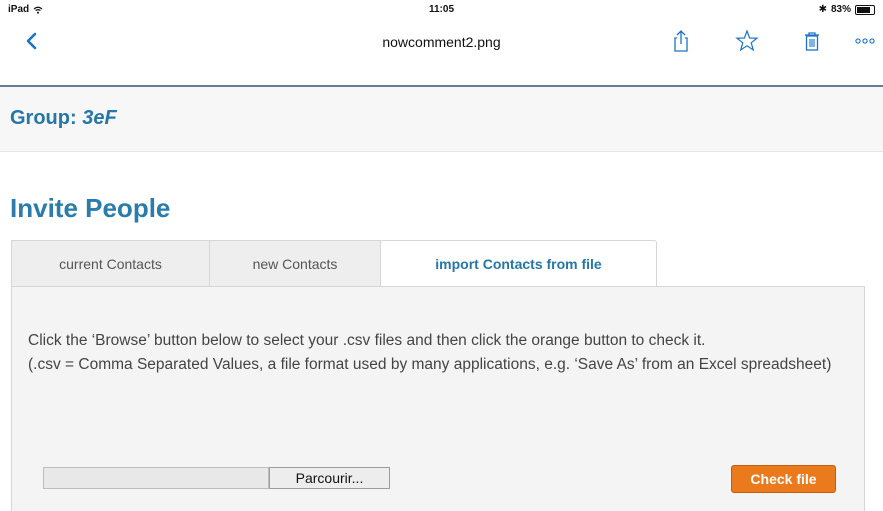 This screenshot has height=511, width=883. I want to click on tab-new-contacts: new Contacts, so click(295, 263).